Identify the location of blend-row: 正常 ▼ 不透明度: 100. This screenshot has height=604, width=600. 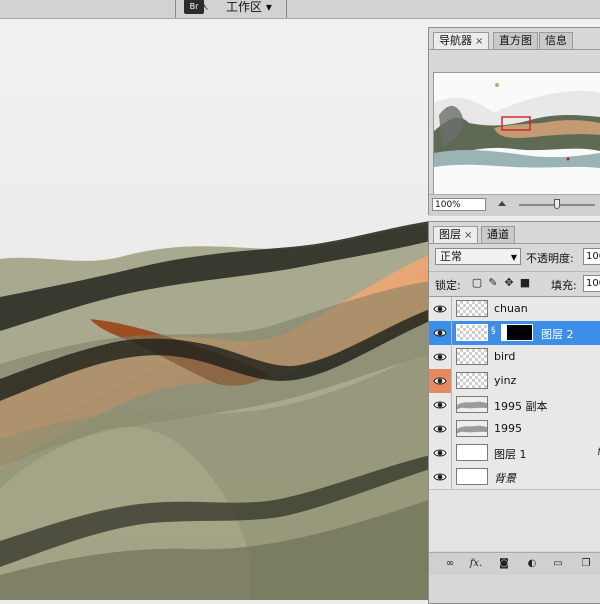
(514, 257).